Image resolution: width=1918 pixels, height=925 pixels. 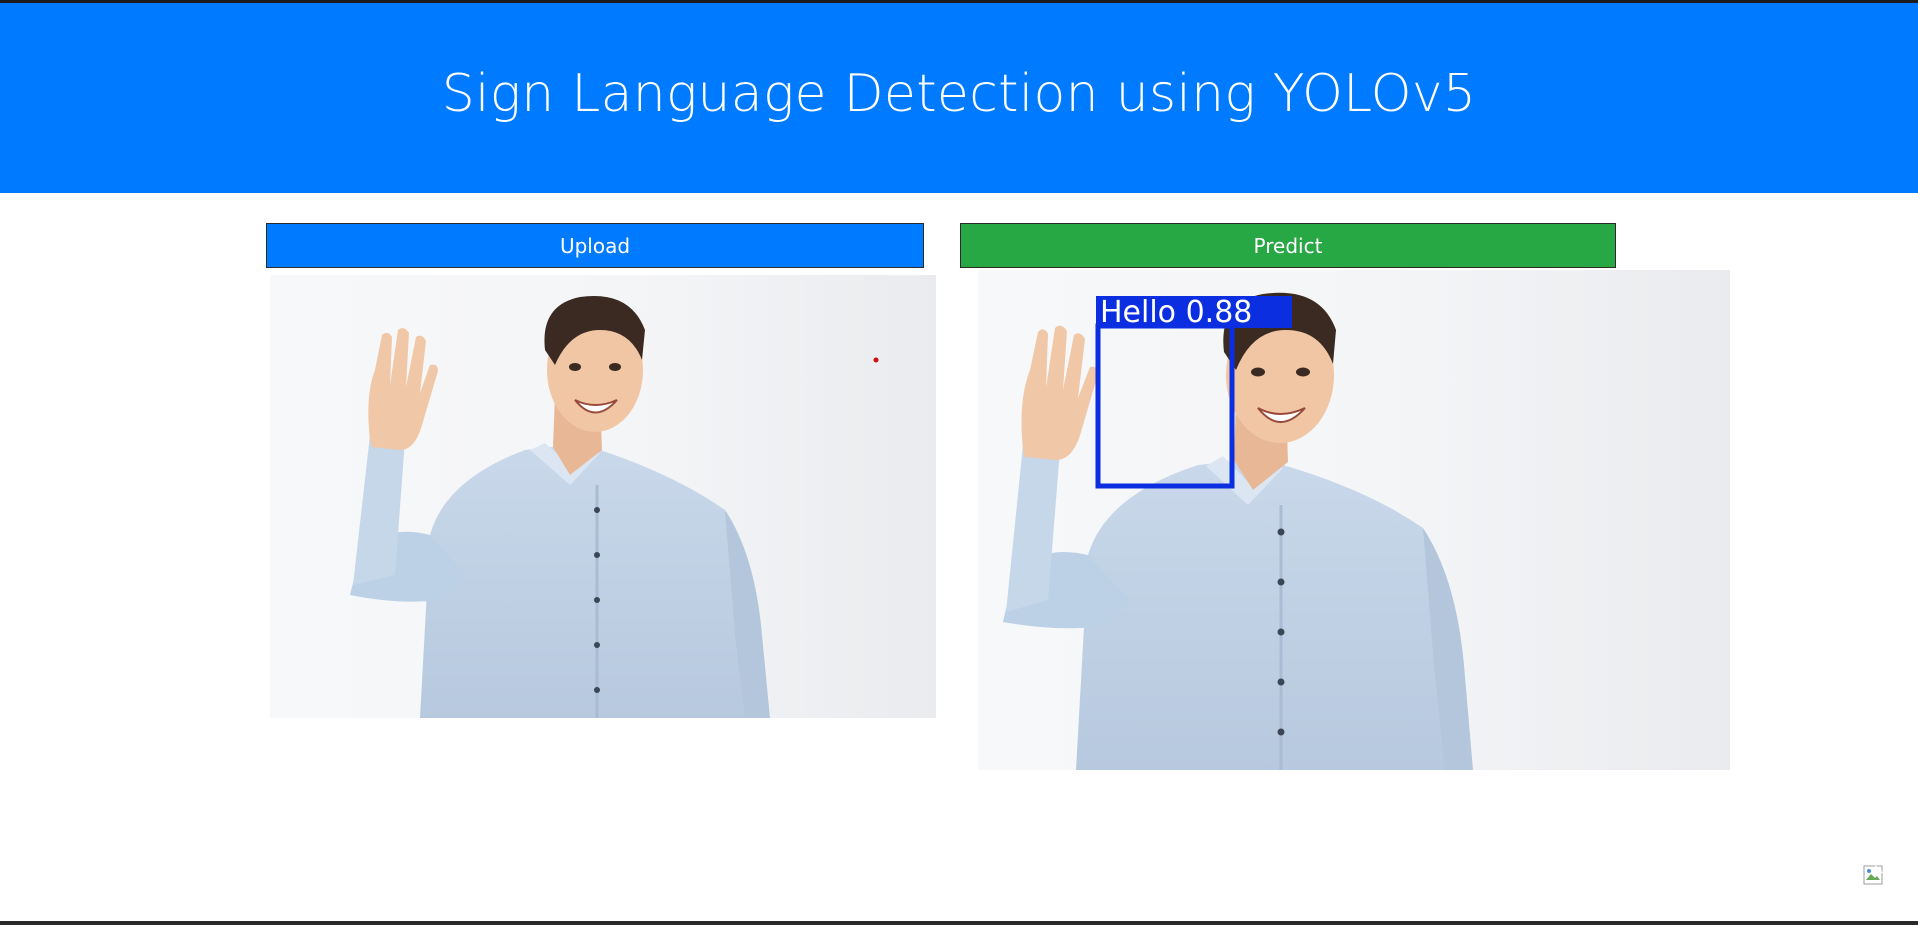 I want to click on window-bottom-border, so click(x=959, y=923).